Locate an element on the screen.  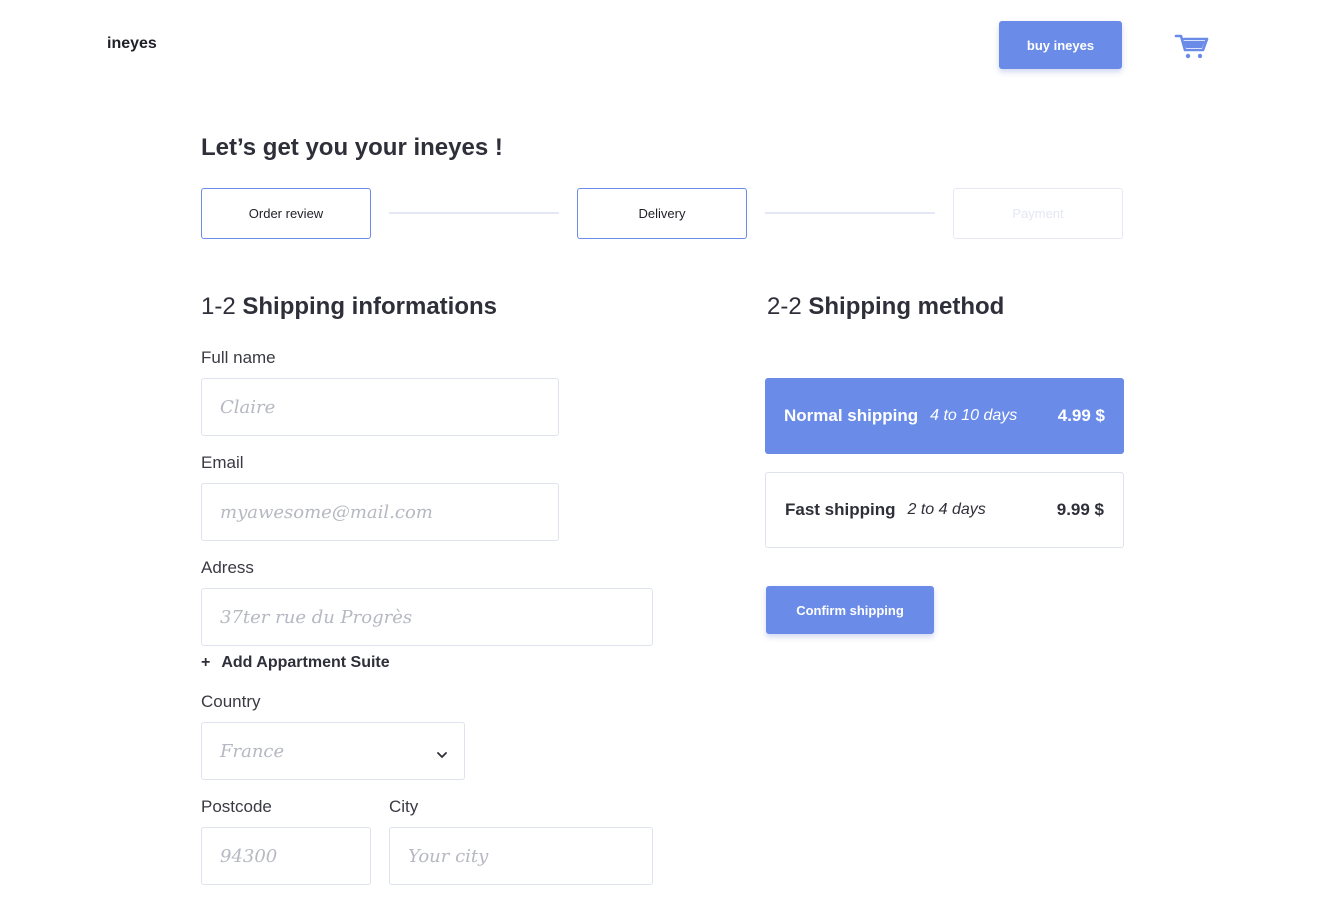
country-value: France is located at coordinates (252, 751).